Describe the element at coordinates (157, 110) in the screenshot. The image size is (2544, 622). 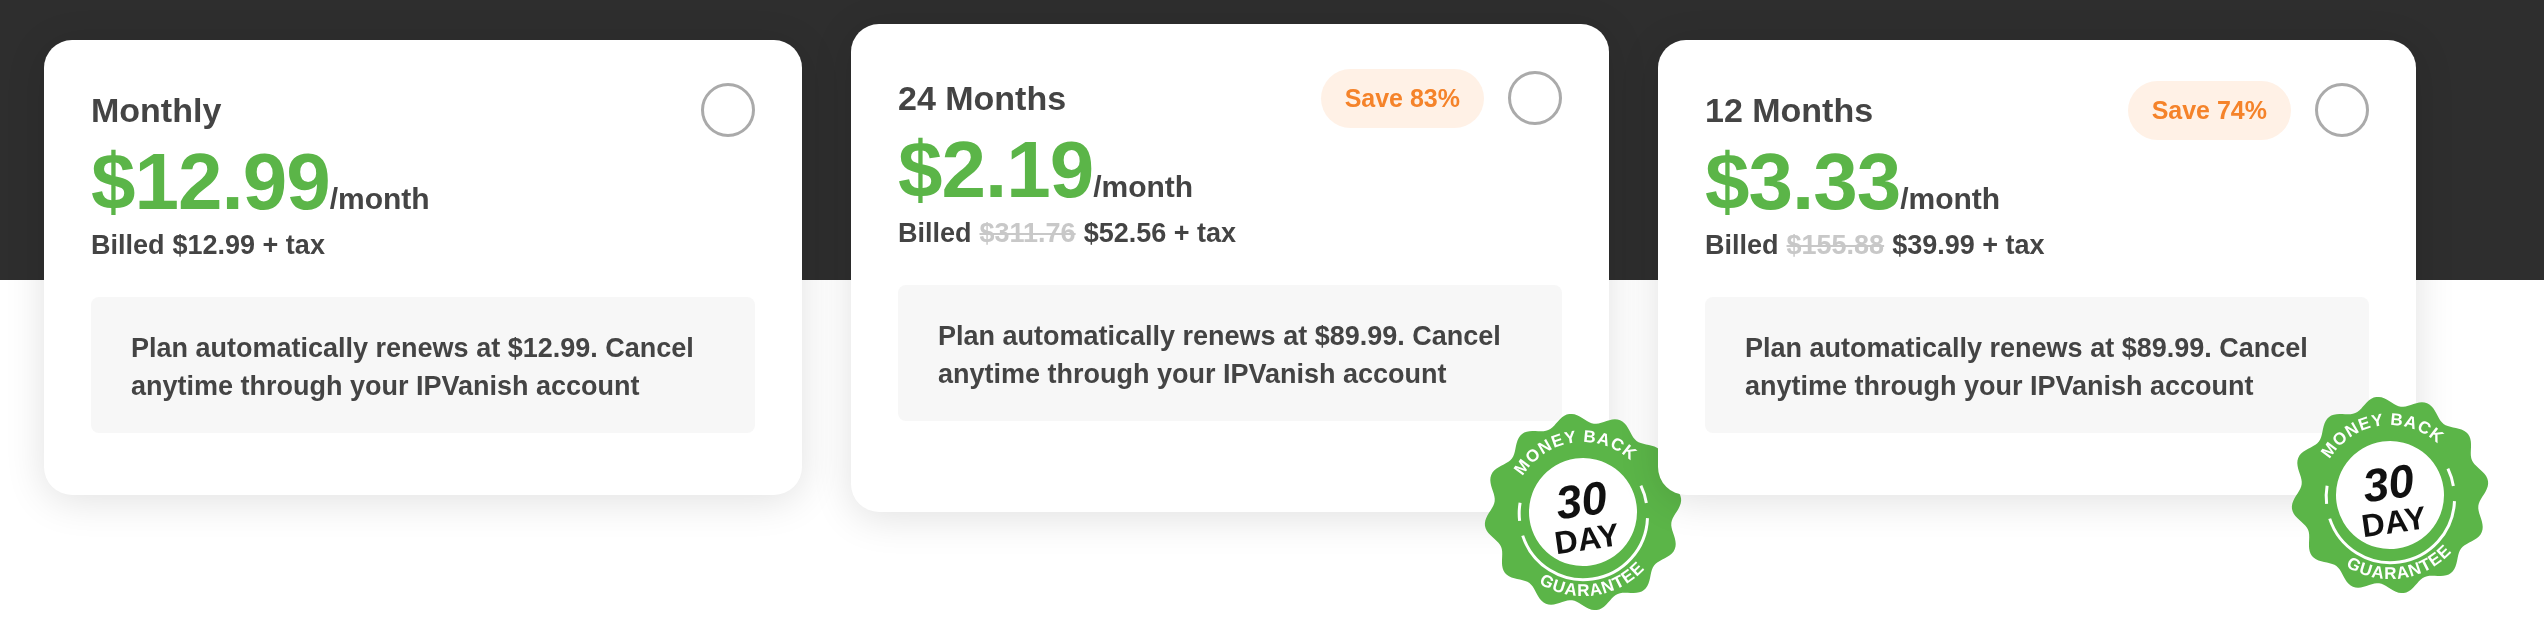
I see `plan-title: Monthly` at that location.